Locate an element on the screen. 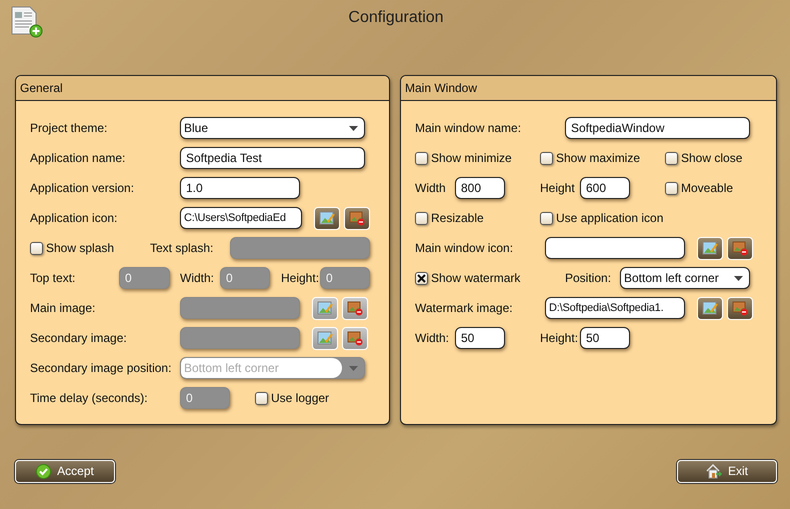 This screenshot has height=509, width=790. dropdown: Blue is located at coordinates (272, 128).